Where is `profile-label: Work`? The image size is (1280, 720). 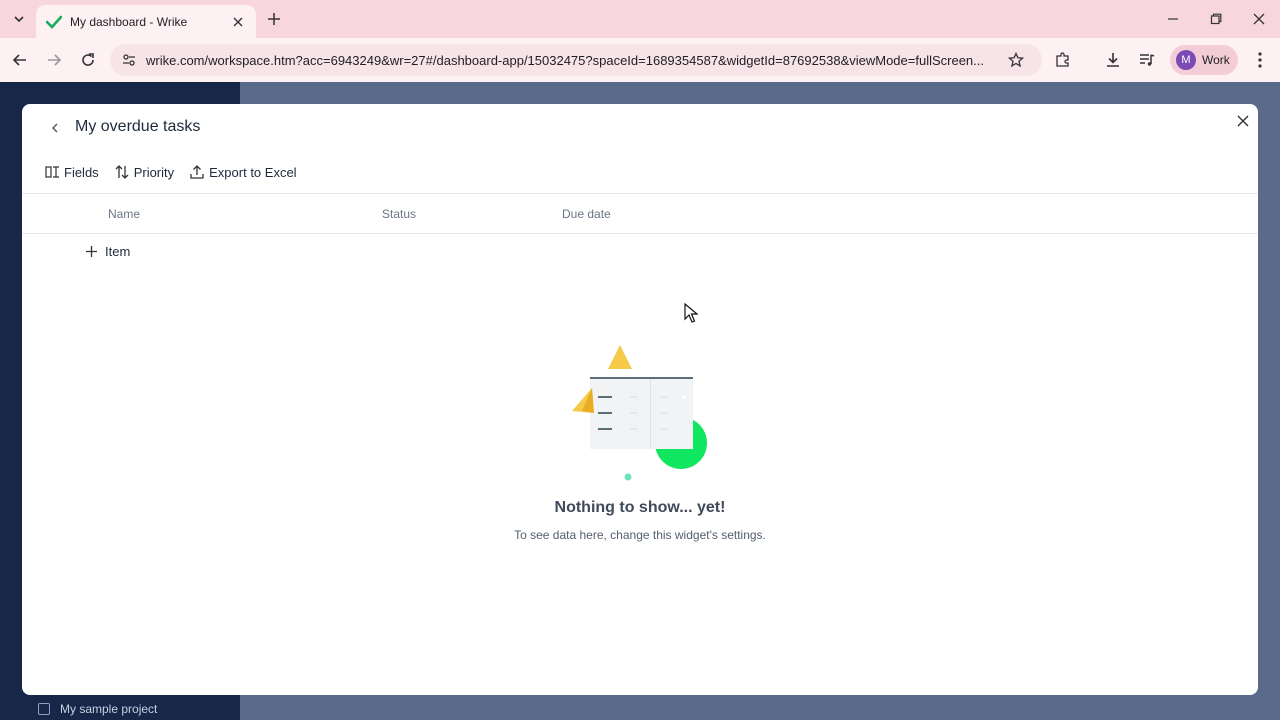 profile-label: Work is located at coordinates (1216, 60).